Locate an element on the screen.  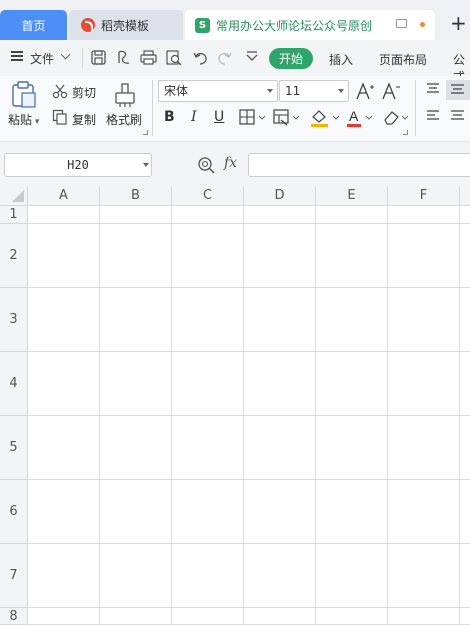
font-color-letter: A is located at coordinates (354, 116).